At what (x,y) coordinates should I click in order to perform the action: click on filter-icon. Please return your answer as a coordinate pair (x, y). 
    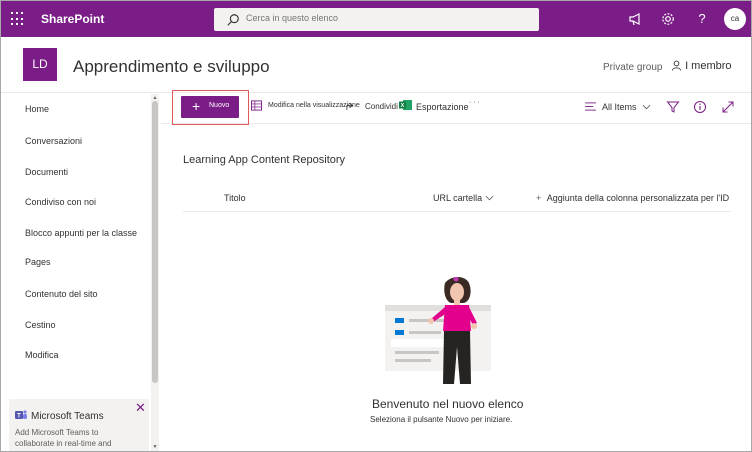
    Looking at the image, I should click on (673, 107).